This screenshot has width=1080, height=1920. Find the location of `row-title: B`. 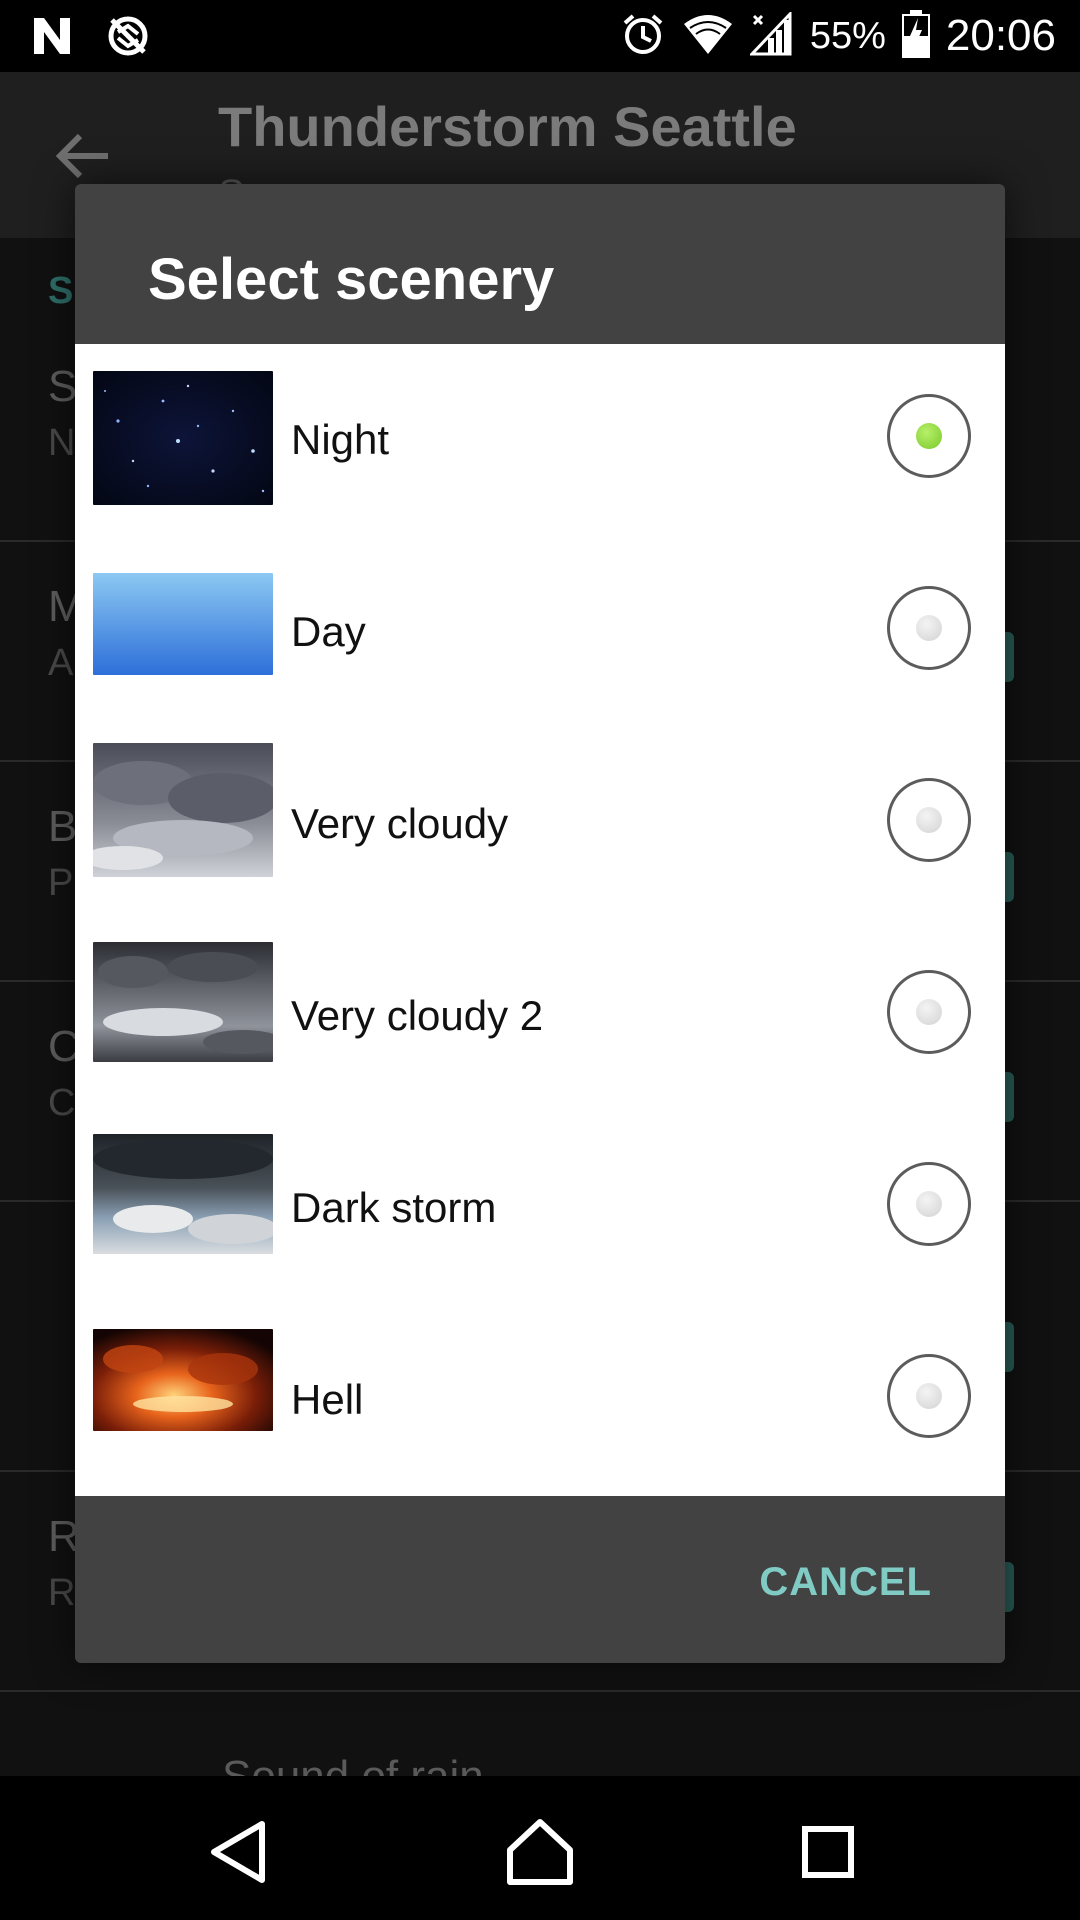

row-title: B is located at coordinates (63, 826).